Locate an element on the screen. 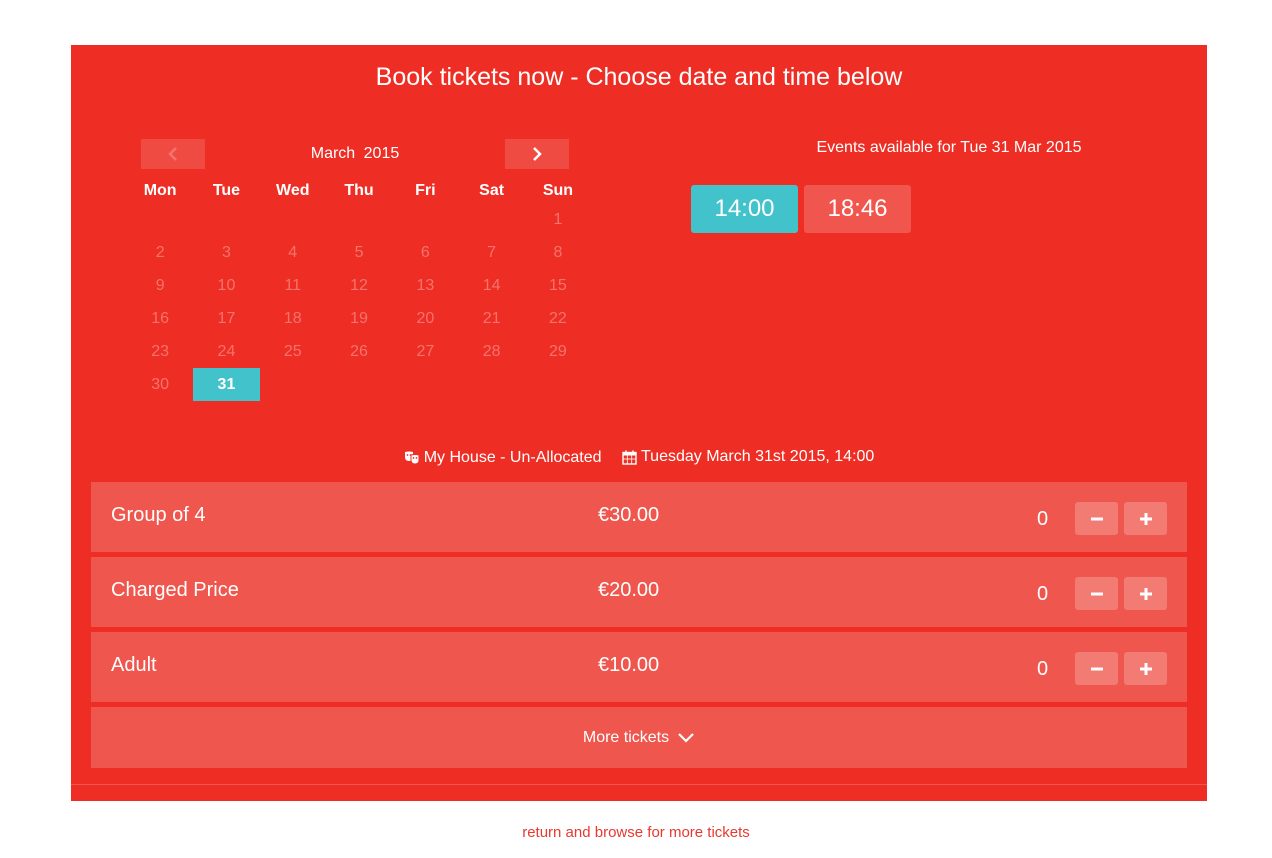 The height and width of the screenshot is (858, 1272). calendar-day: 14 is located at coordinates (491, 285).